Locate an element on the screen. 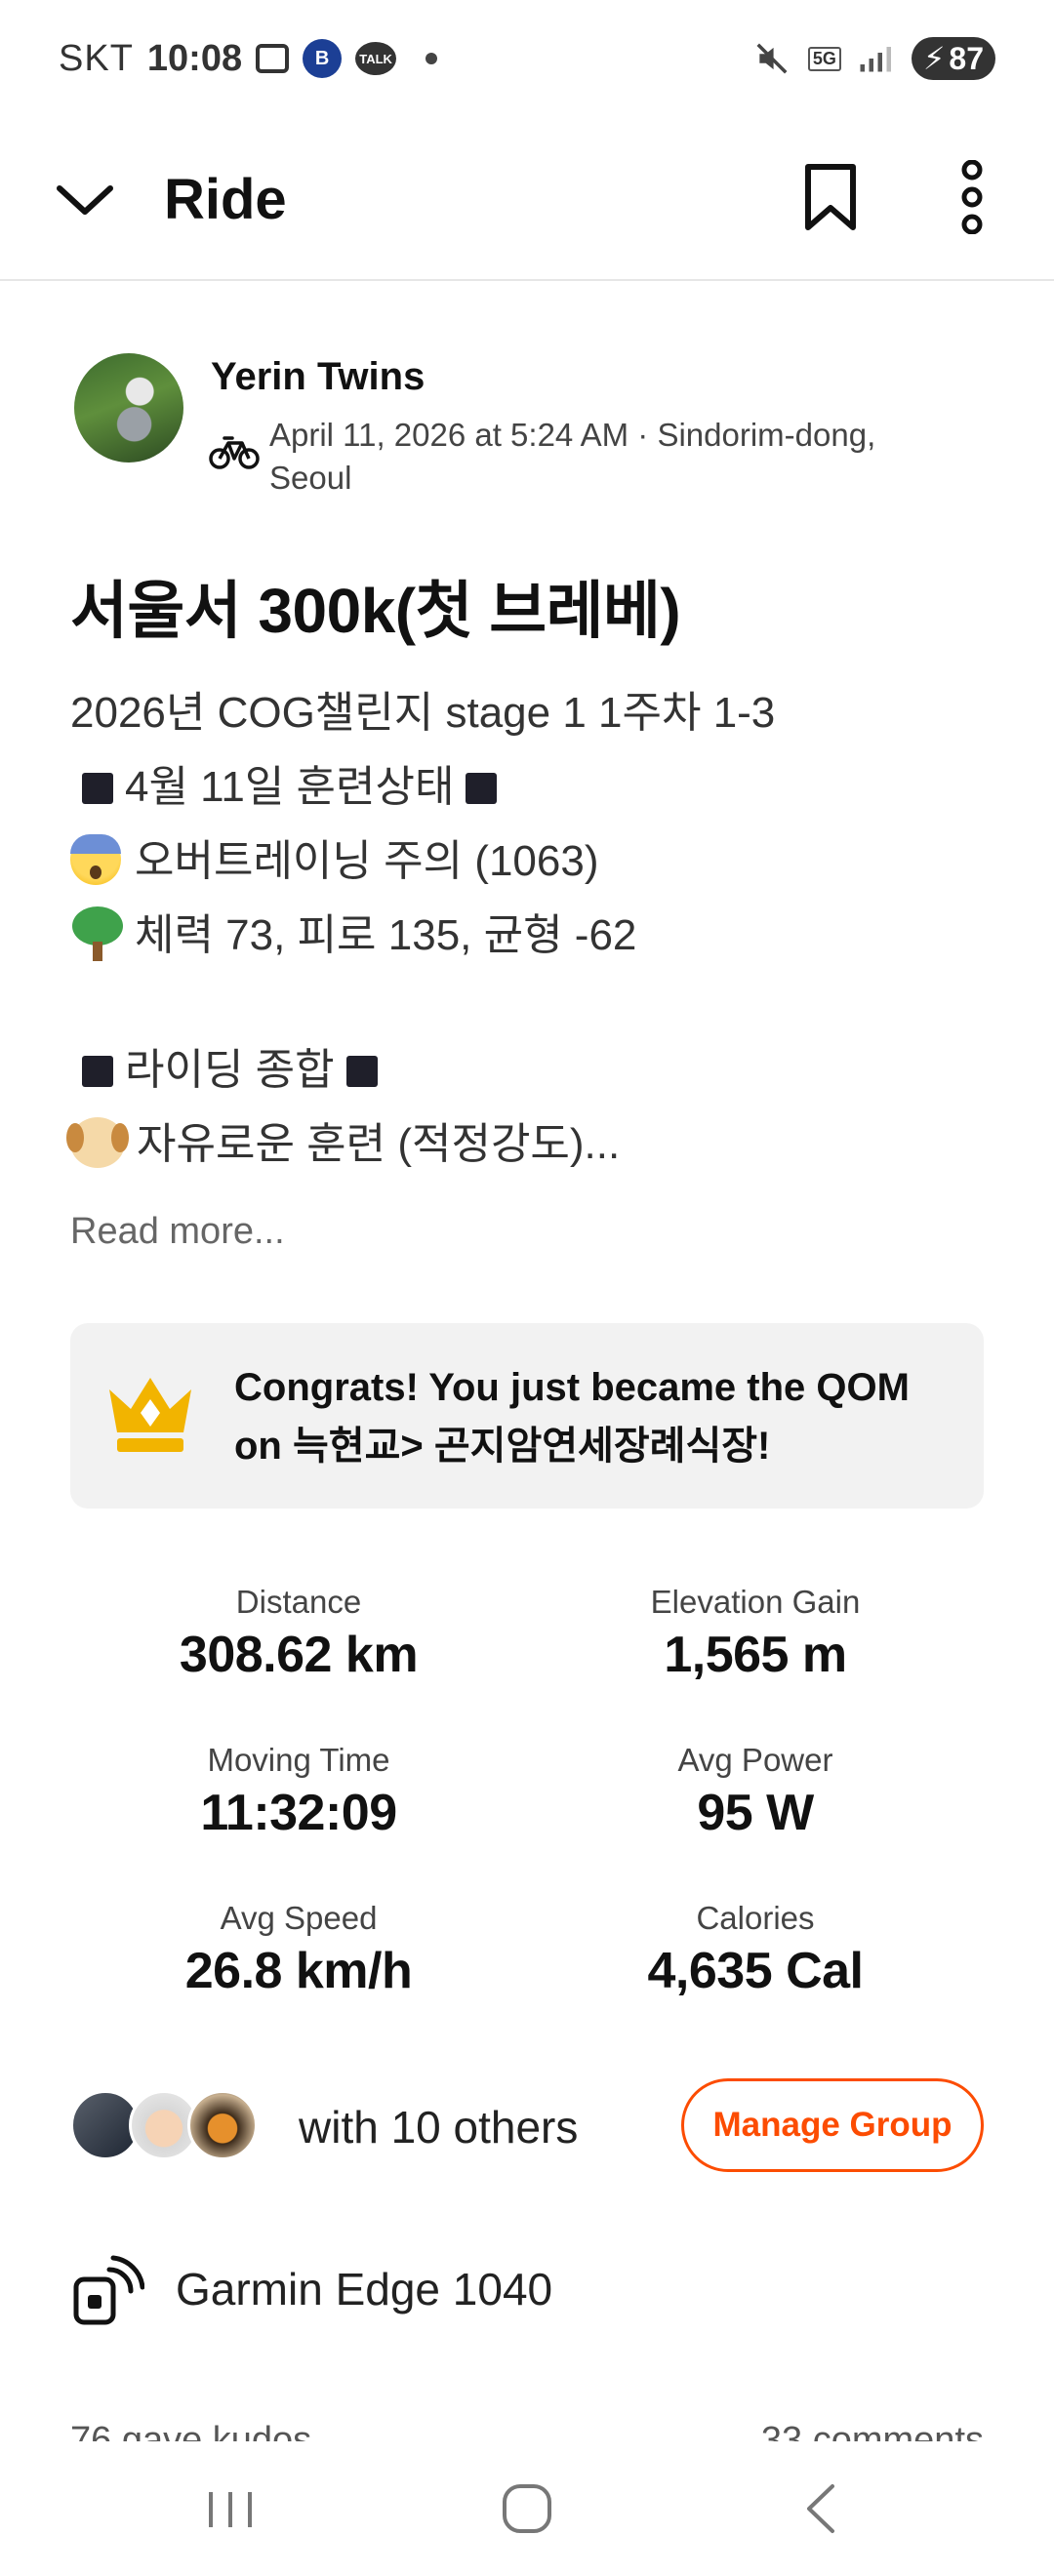 Image resolution: width=1054 pixels, height=2576 pixels. description-text: 라이딩 종합 is located at coordinates (230, 1070).